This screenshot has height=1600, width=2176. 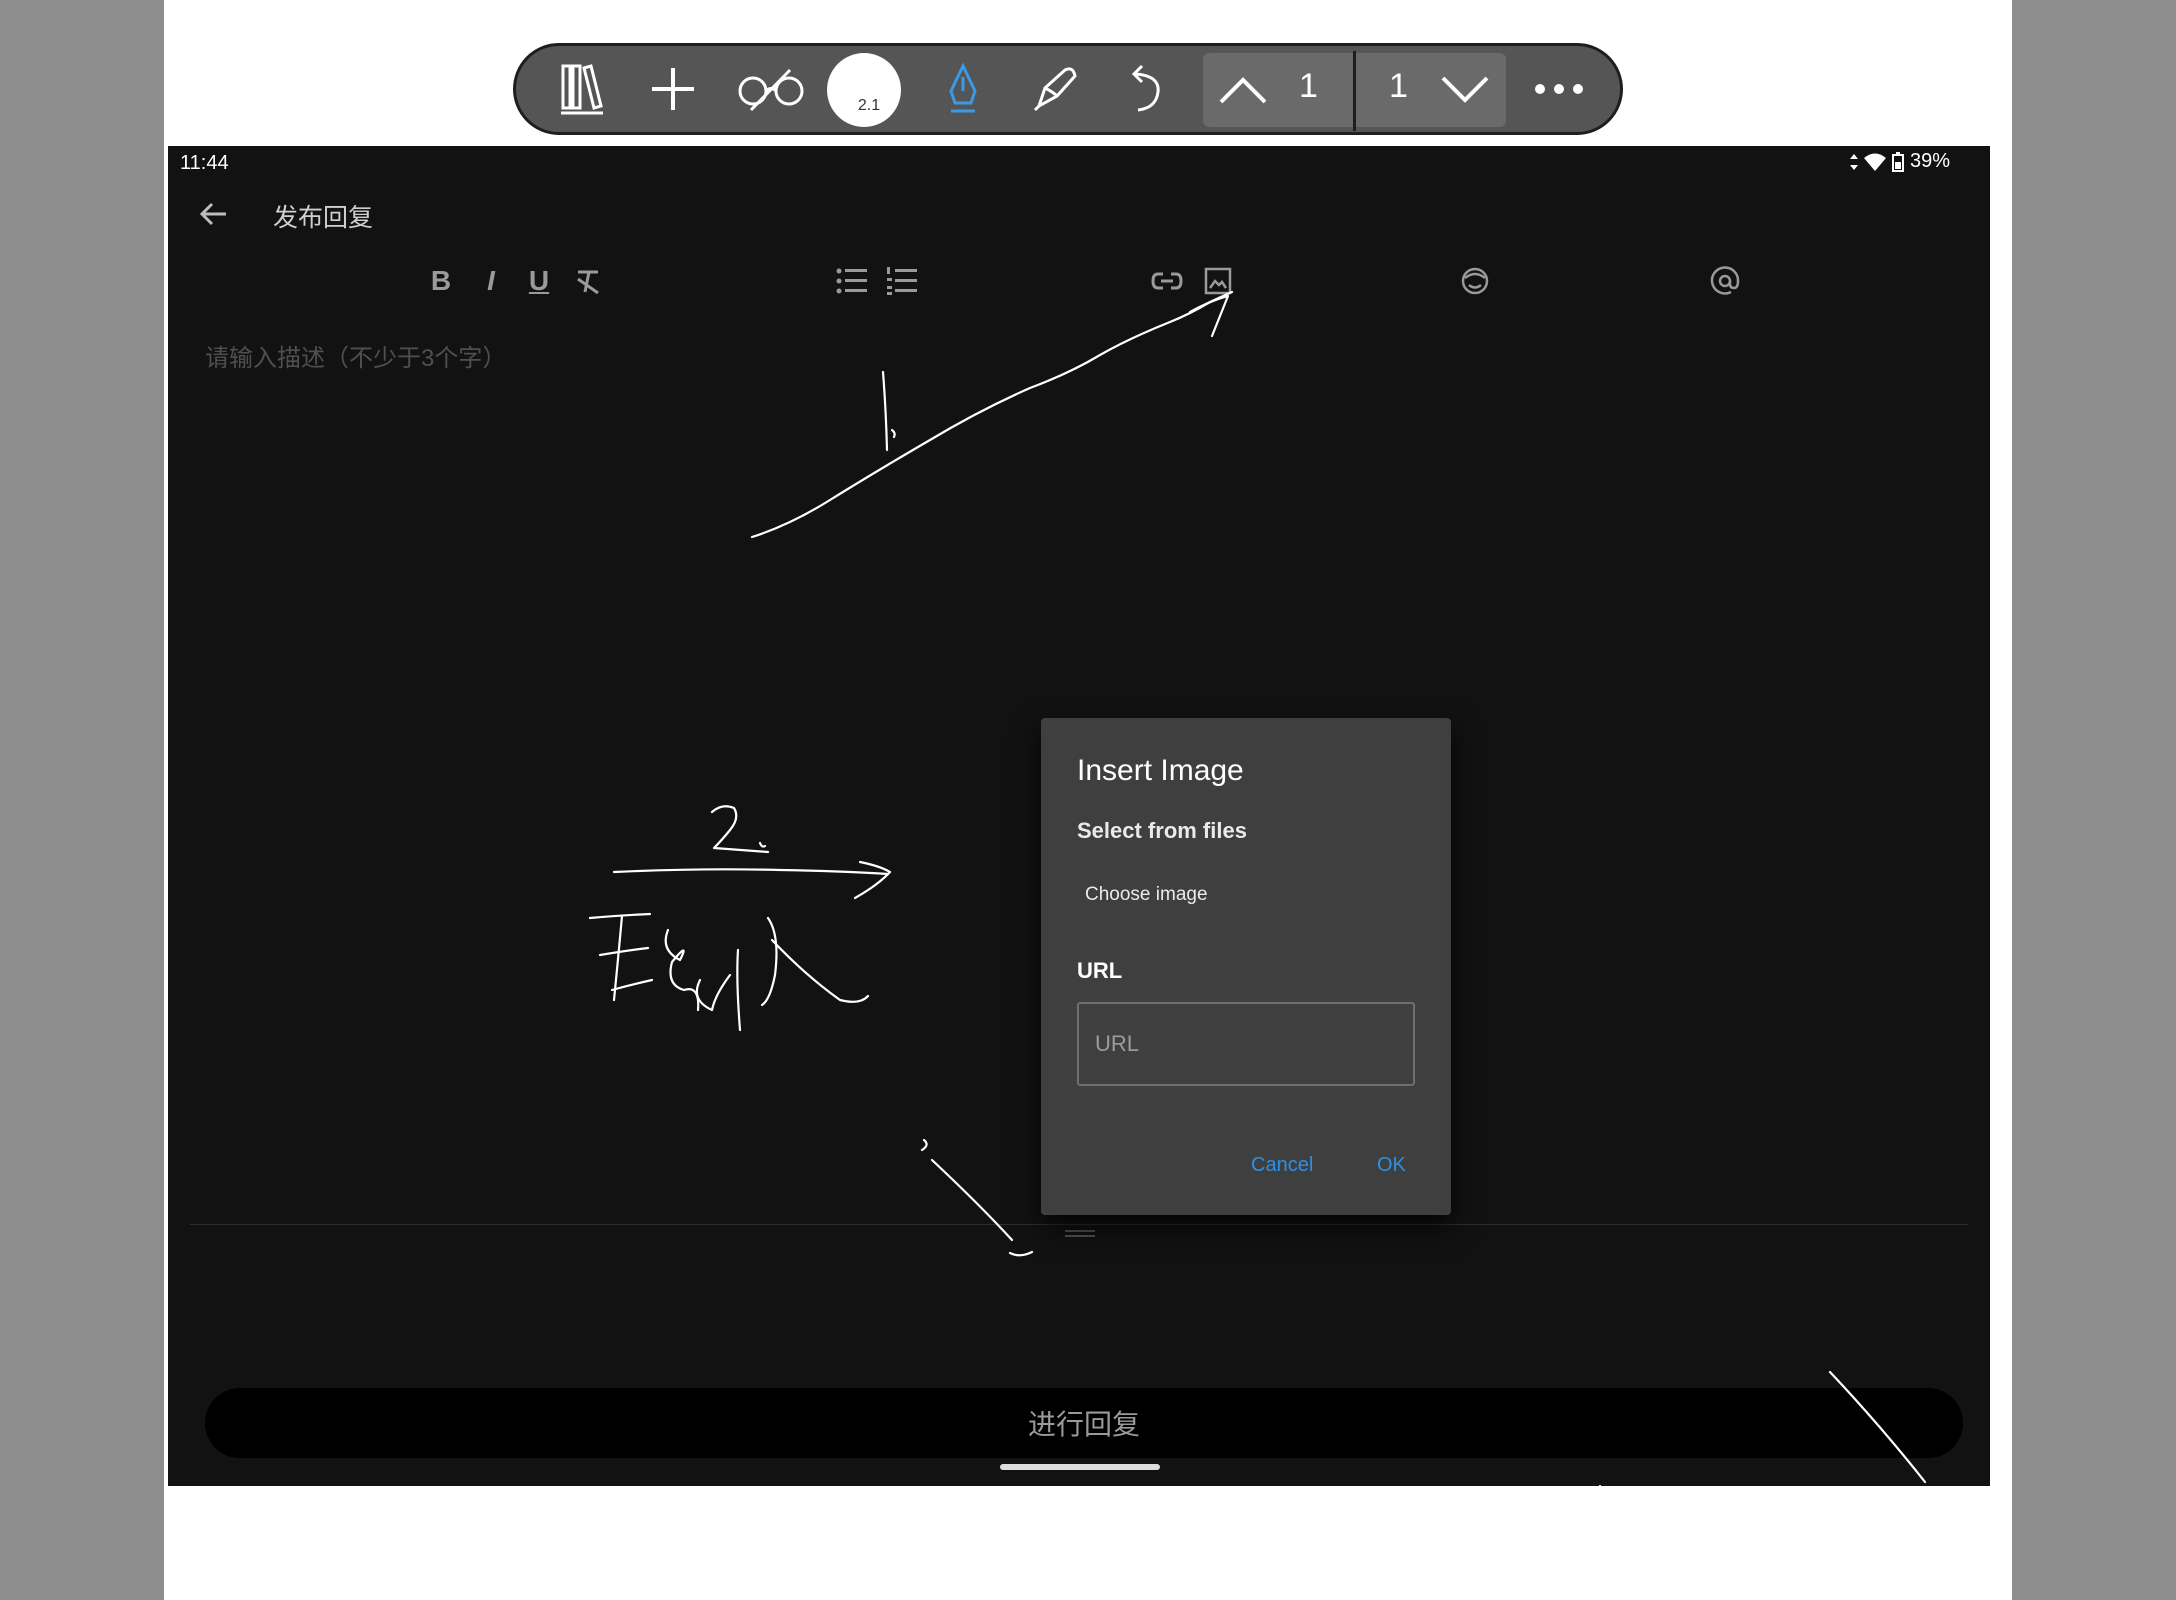 I want to click on submit-reply-button: 进行回复, so click(x=1084, y=1423).